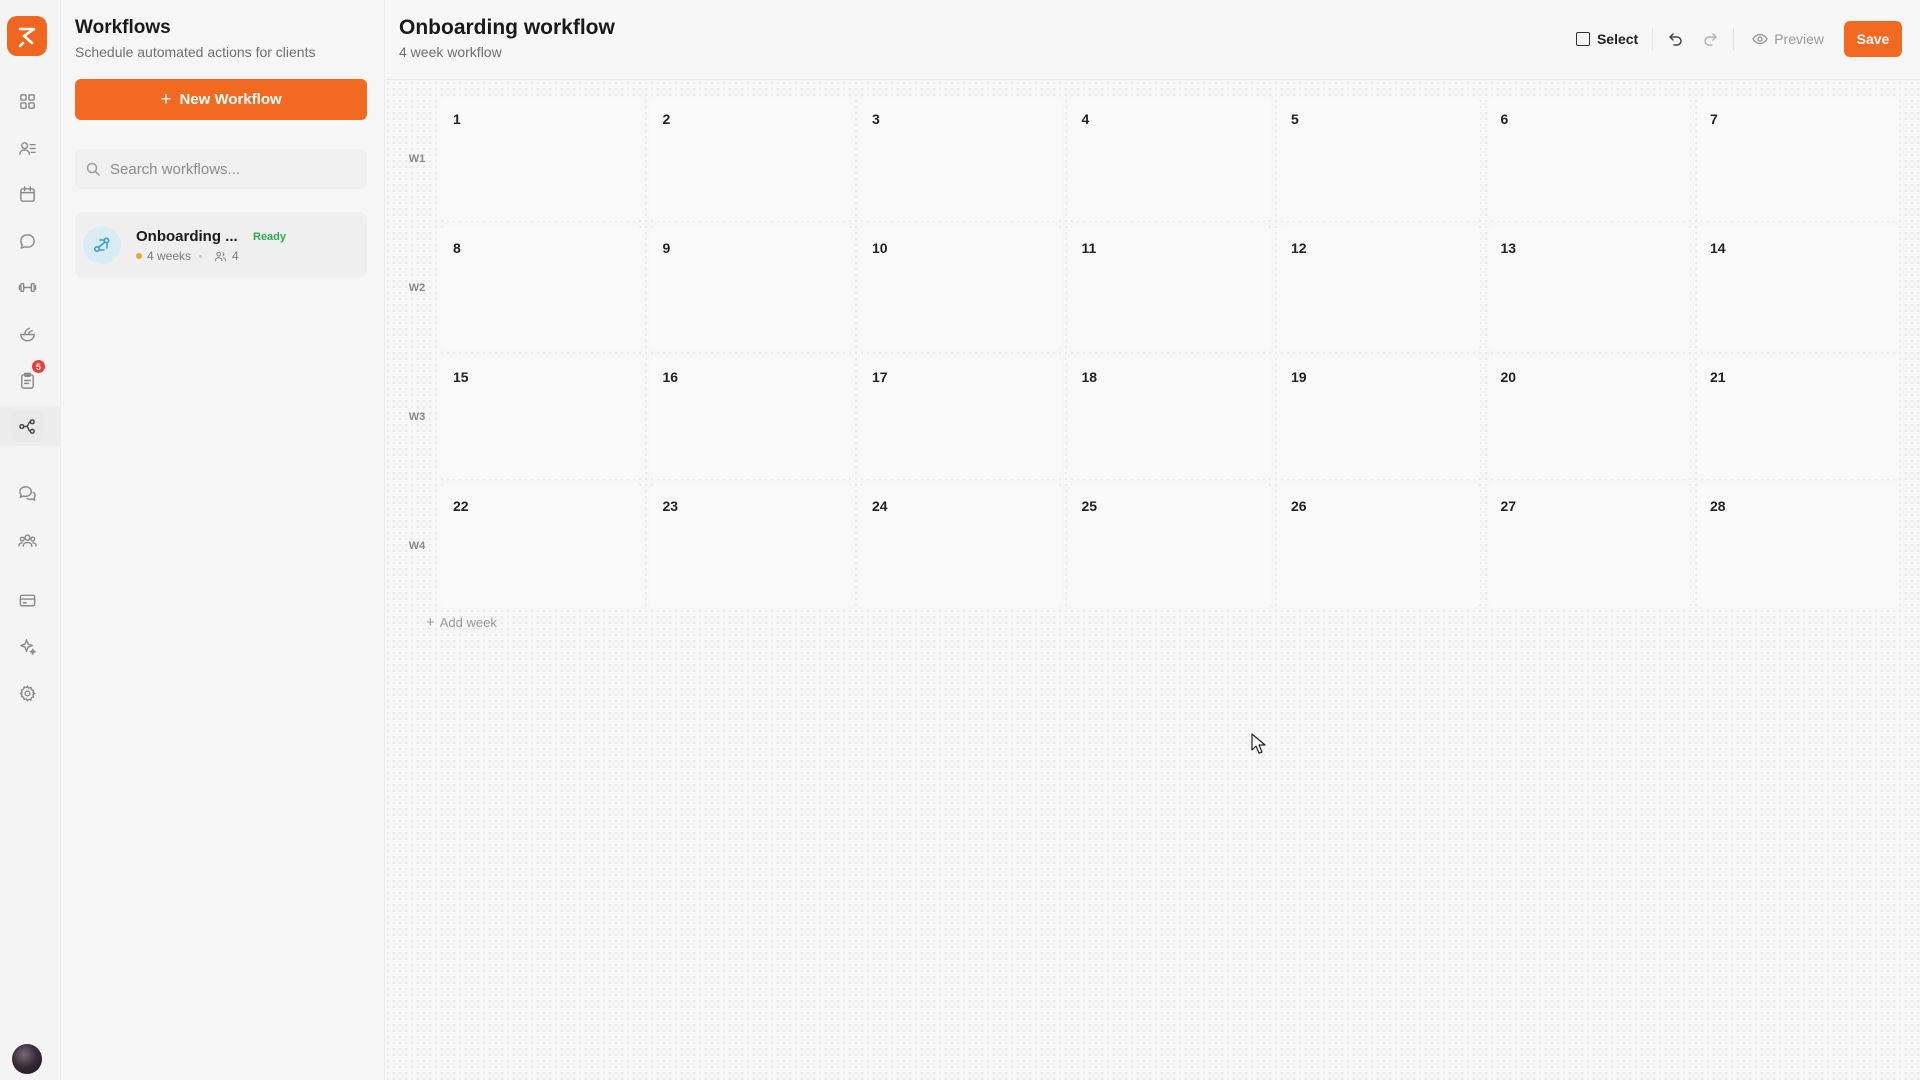  I want to click on day-cell: 10, so click(960, 288).